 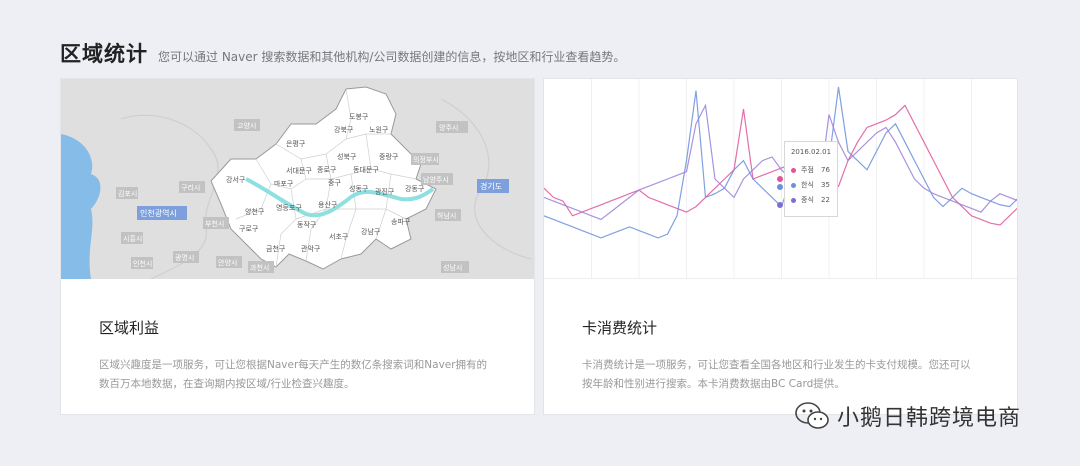 What do you see at coordinates (142, 263) in the screenshot?
I see `outer-city-tag: 인천시` at bounding box center [142, 263].